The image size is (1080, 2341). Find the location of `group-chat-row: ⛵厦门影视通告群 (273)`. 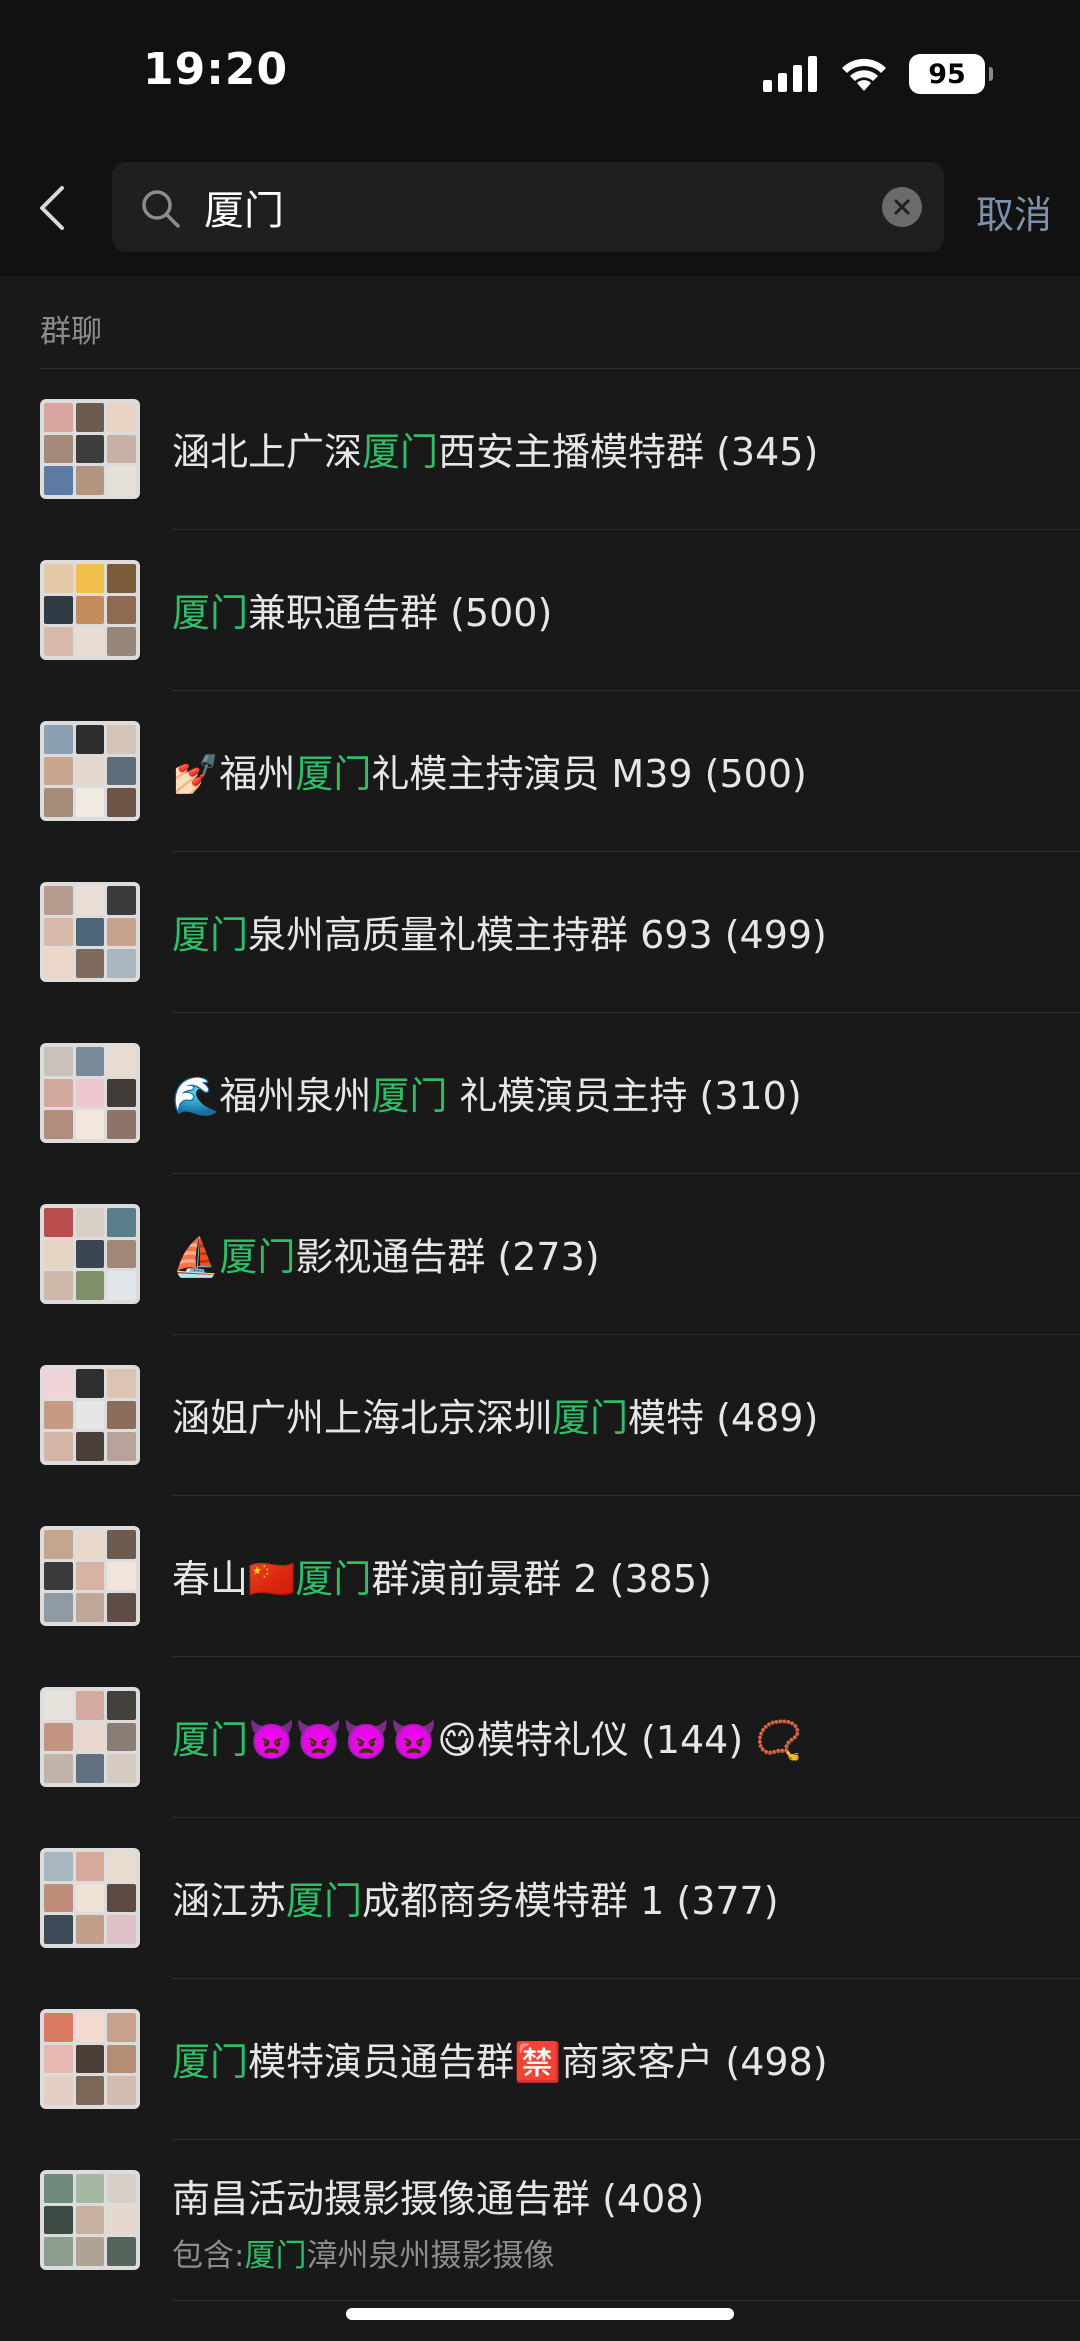

group-chat-row: ⛵厦门影视通告群 (273) is located at coordinates (540, 1254).